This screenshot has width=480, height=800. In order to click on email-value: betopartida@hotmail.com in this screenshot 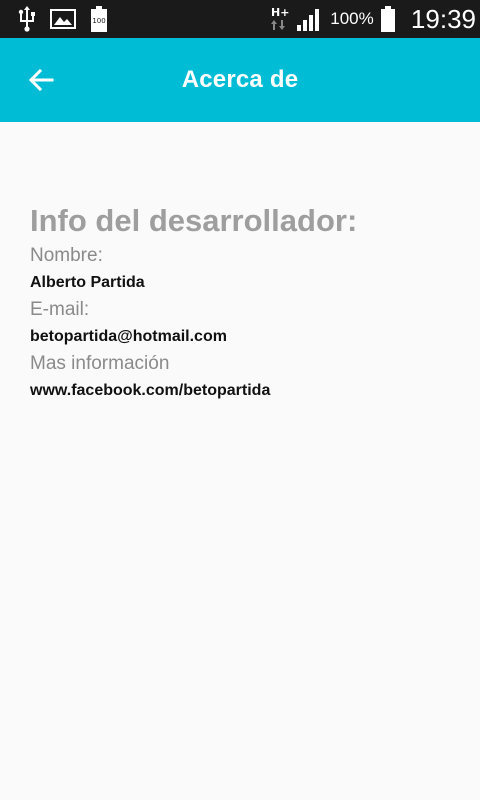, I will do `click(245, 337)`.